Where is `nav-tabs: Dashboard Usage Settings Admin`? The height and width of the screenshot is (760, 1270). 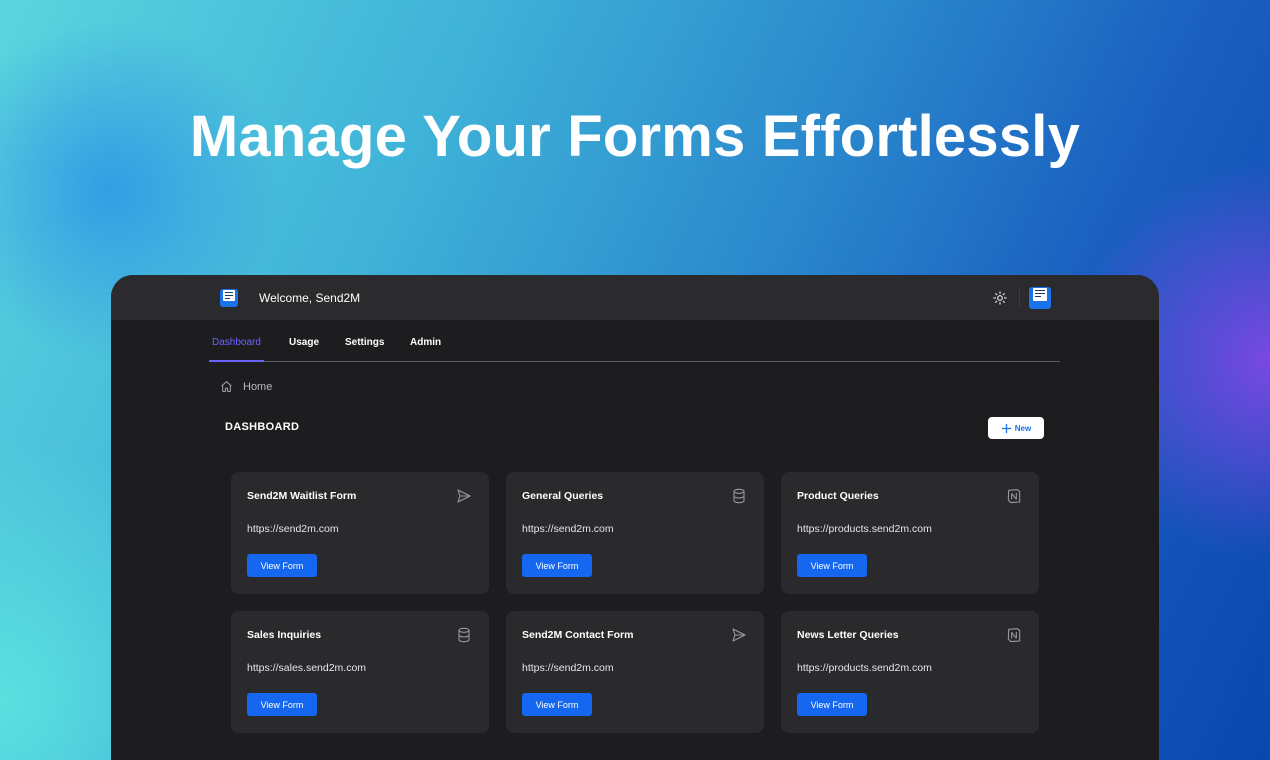
nav-tabs: Dashboard Usage Settings Admin is located at coordinates (634, 341).